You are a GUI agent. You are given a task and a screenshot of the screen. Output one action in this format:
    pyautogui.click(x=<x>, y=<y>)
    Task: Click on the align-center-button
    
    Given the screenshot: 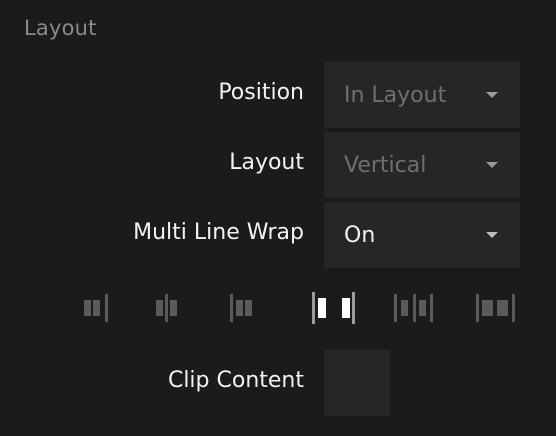 What is the action you would take?
    pyautogui.click(x=172, y=308)
    